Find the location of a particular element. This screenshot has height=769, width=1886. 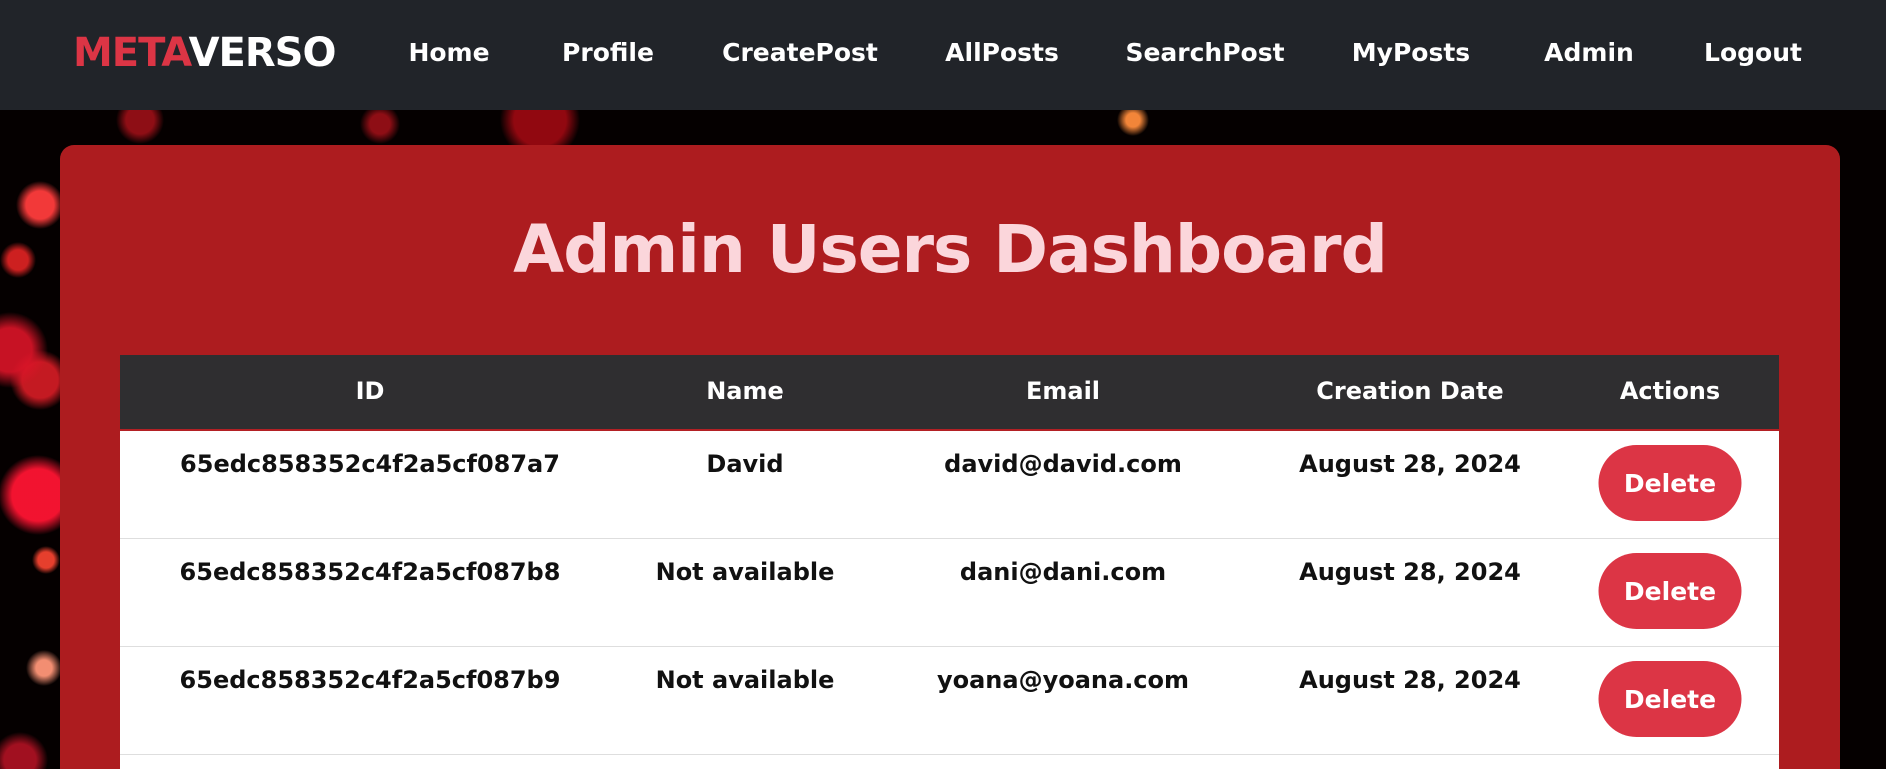

cell-user-email: dani@dani.com is located at coordinates (1063, 572).